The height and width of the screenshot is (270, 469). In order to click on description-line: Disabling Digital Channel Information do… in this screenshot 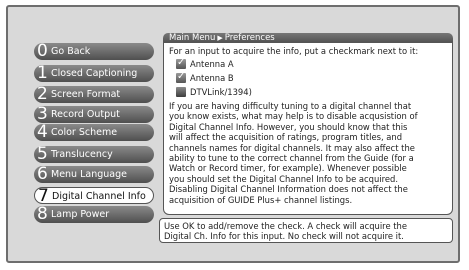, I will do `click(288, 189)`.